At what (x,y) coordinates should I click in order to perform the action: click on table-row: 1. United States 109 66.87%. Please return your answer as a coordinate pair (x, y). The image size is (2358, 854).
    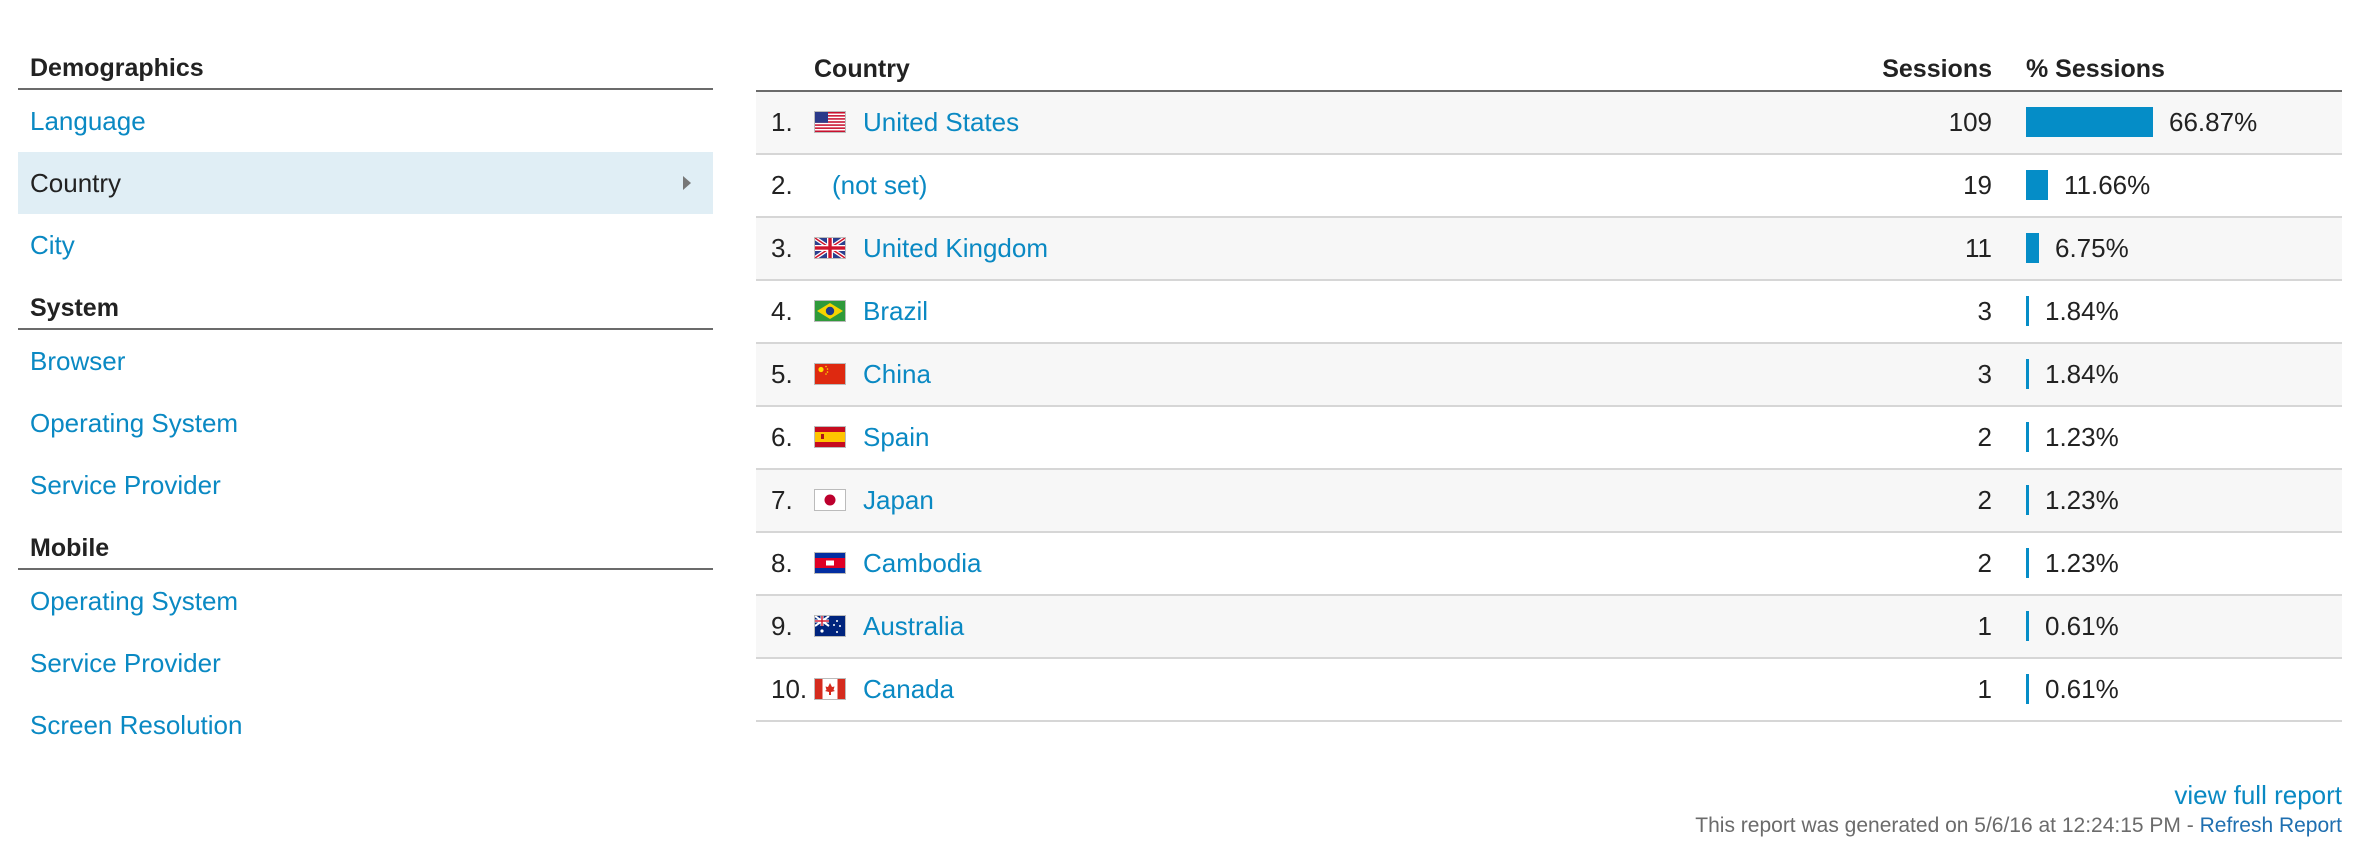
    Looking at the image, I should click on (1549, 123).